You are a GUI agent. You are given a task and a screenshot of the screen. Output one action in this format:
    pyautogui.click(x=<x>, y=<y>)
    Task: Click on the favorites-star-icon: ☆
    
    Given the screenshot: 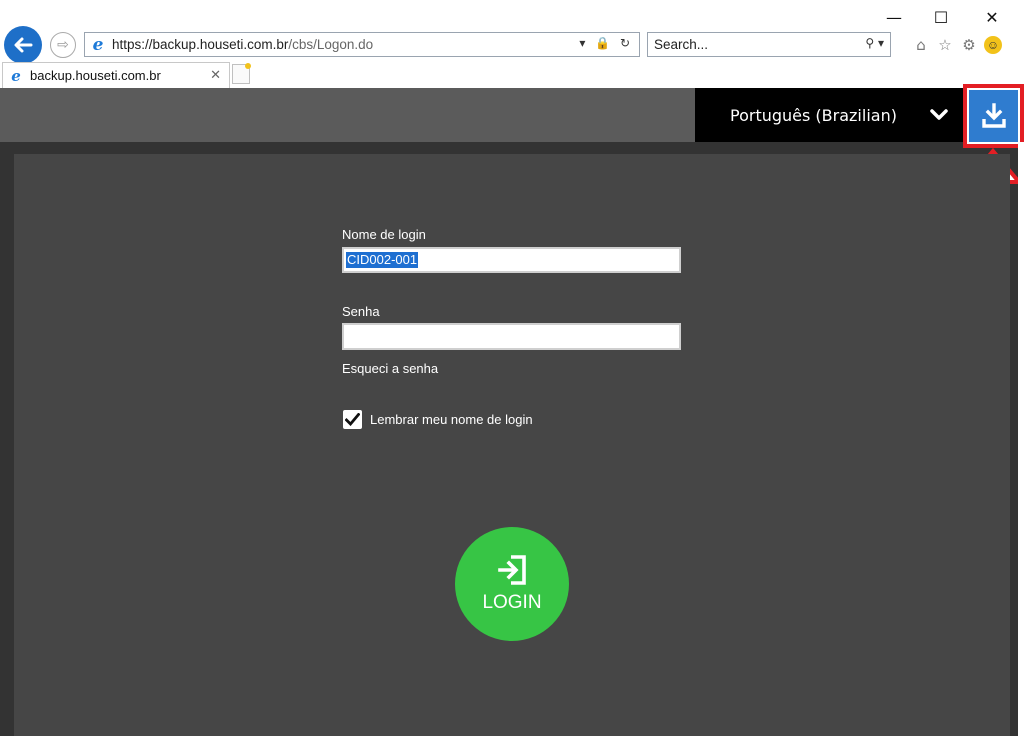 What is the action you would take?
    pyautogui.click(x=945, y=45)
    